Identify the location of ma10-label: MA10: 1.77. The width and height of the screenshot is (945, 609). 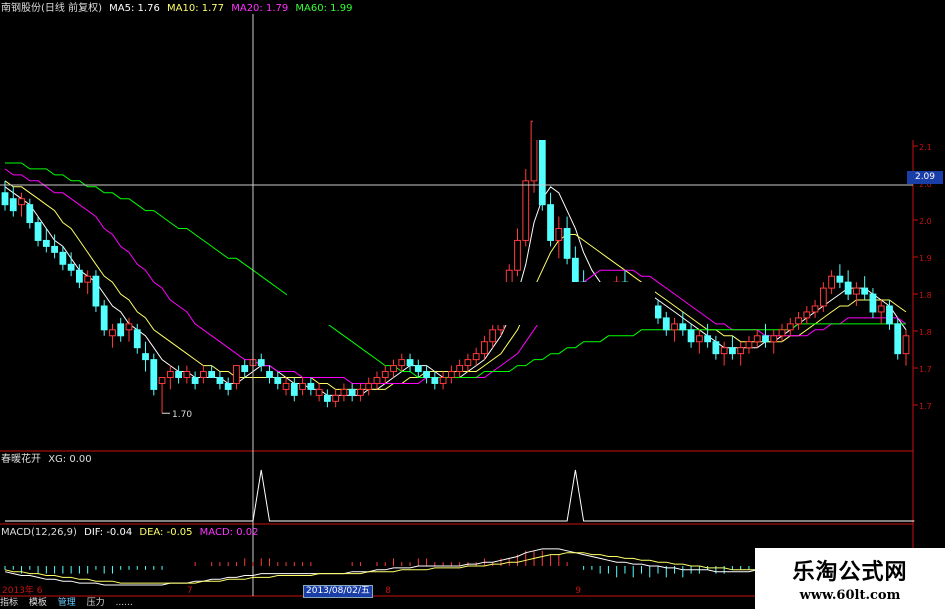
(196, 8).